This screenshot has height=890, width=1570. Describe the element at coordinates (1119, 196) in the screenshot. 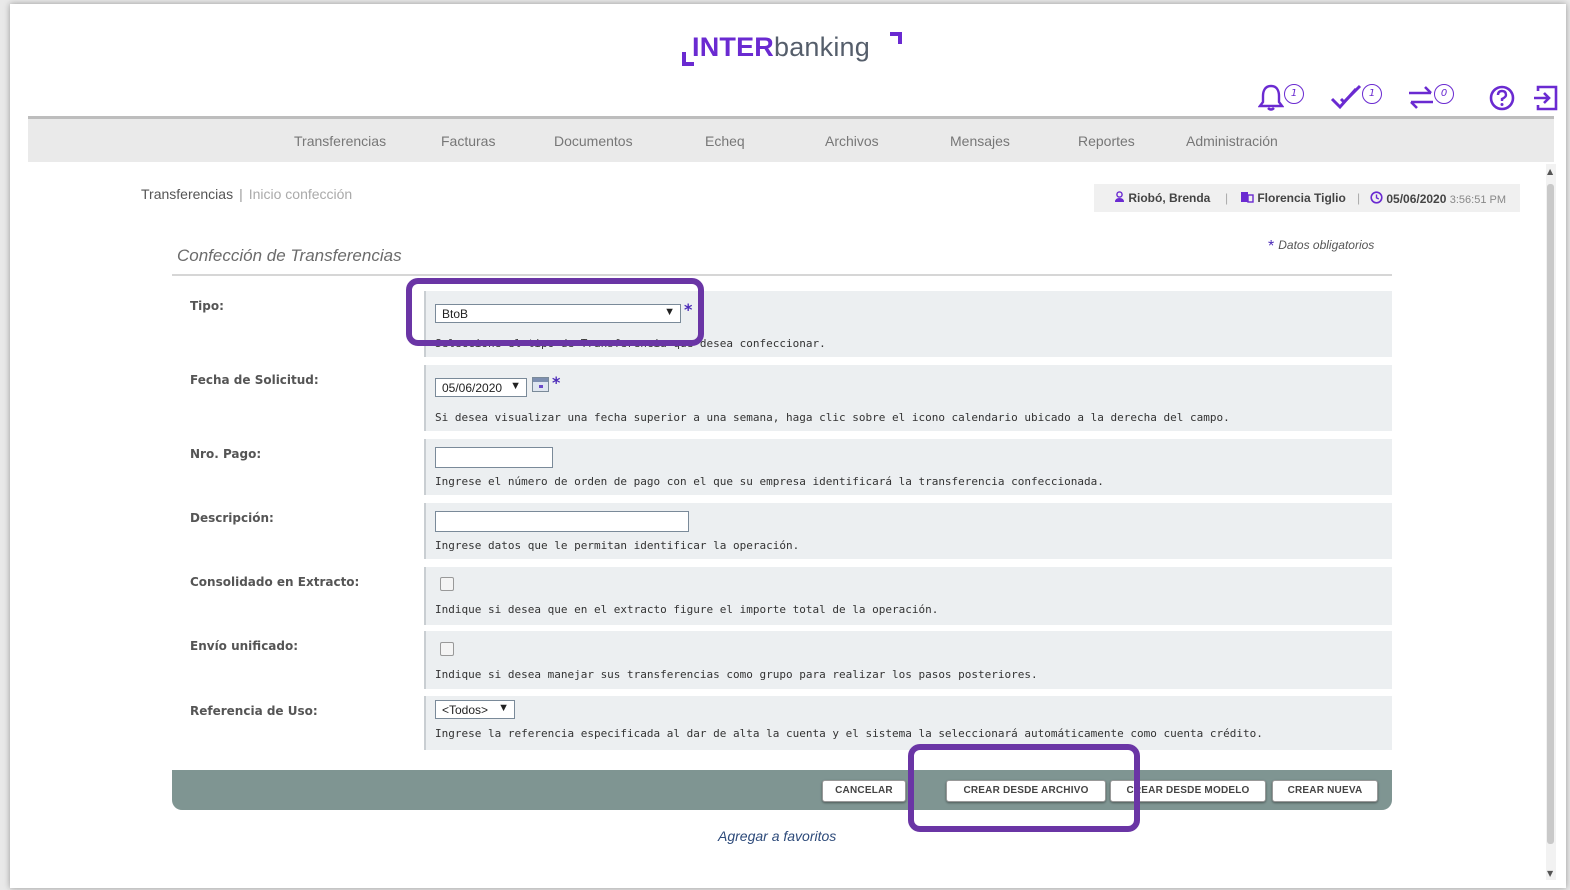

I see `user-icon` at that location.